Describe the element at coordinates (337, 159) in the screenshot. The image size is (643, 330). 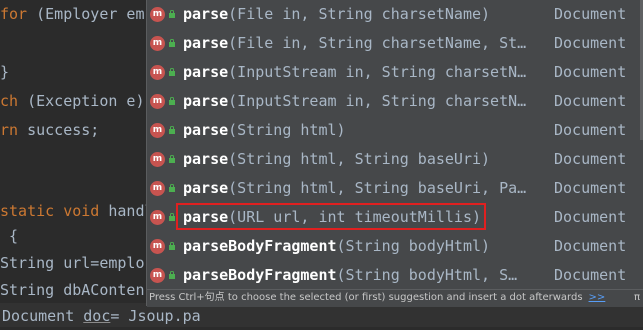
I see `method-signature: parse(String html, String baseUri)` at that location.